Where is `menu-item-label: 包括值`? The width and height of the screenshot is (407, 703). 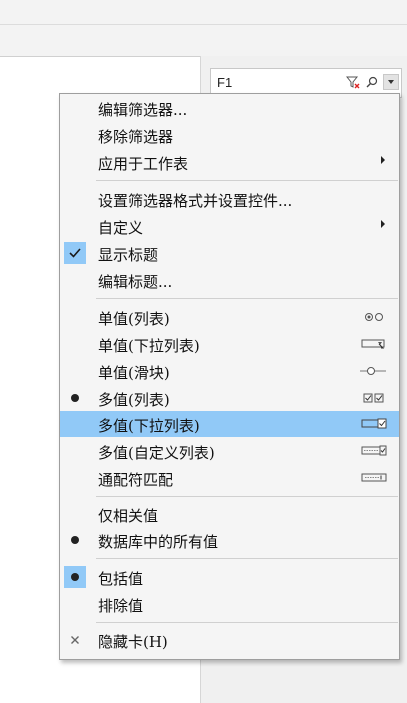
menu-item-label: 包括值 is located at coordinates (121, 579).